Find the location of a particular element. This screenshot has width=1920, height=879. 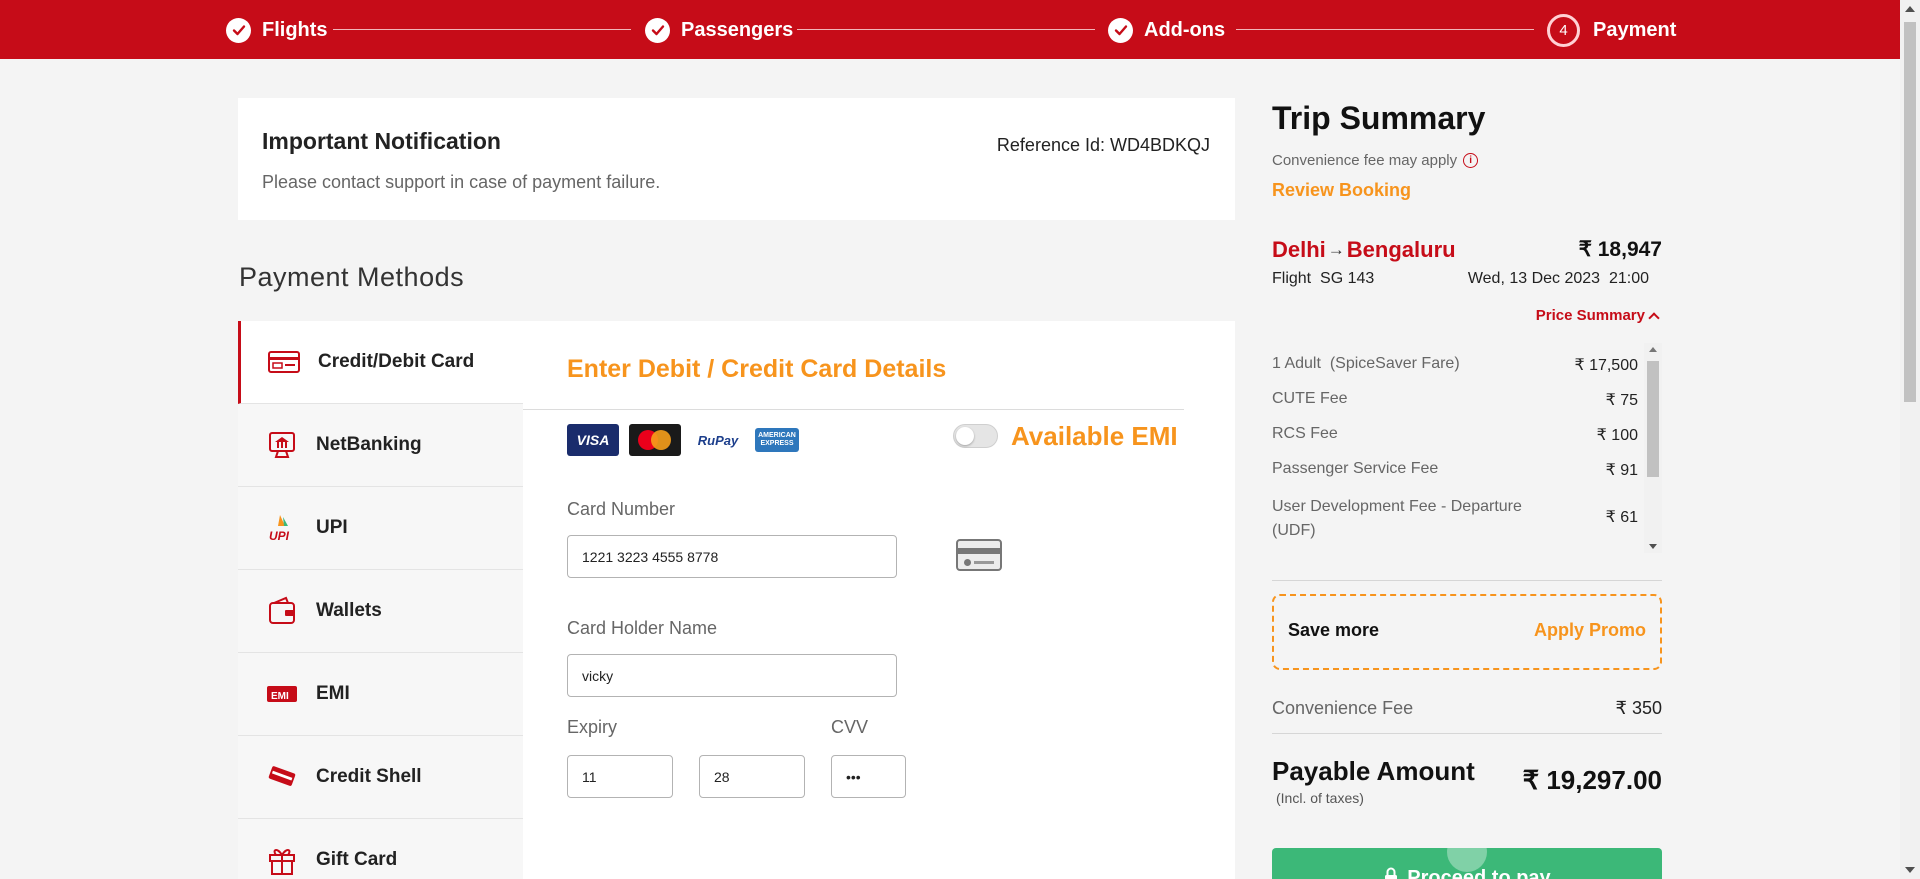

trip-price: ₹ 18,947 is located at coordinates (1620, 249).